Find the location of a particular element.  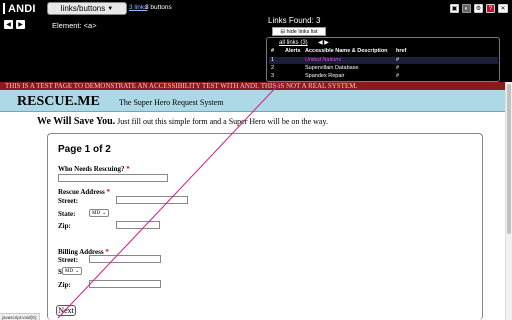

highlight-icon: ▣ is located at coordinates (454, 8).